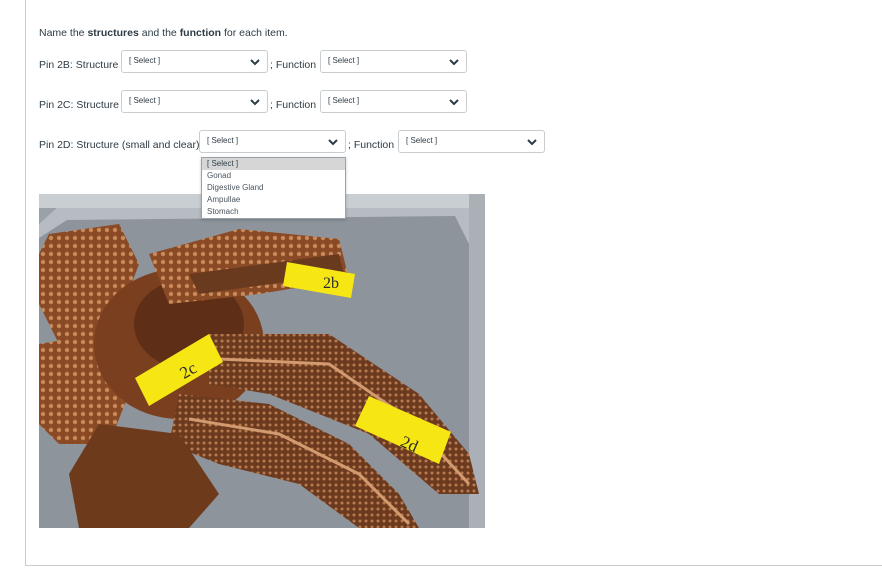 The width and height of the screenshot is (882, 568). Describe the element at coordinates (79, 65) in the screenshot. I see `pin-2b-structure-label: Pin 2B: Structure` at that location.